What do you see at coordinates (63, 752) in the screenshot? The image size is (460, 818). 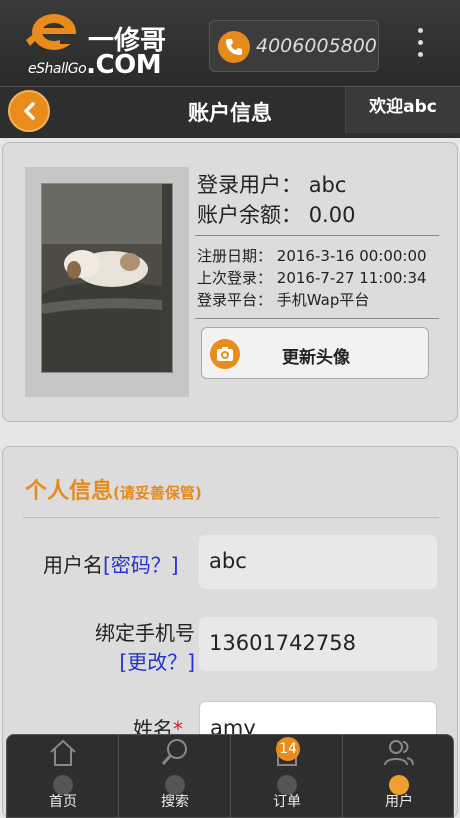 I see `home-icon` at bounding box center [63, 752].